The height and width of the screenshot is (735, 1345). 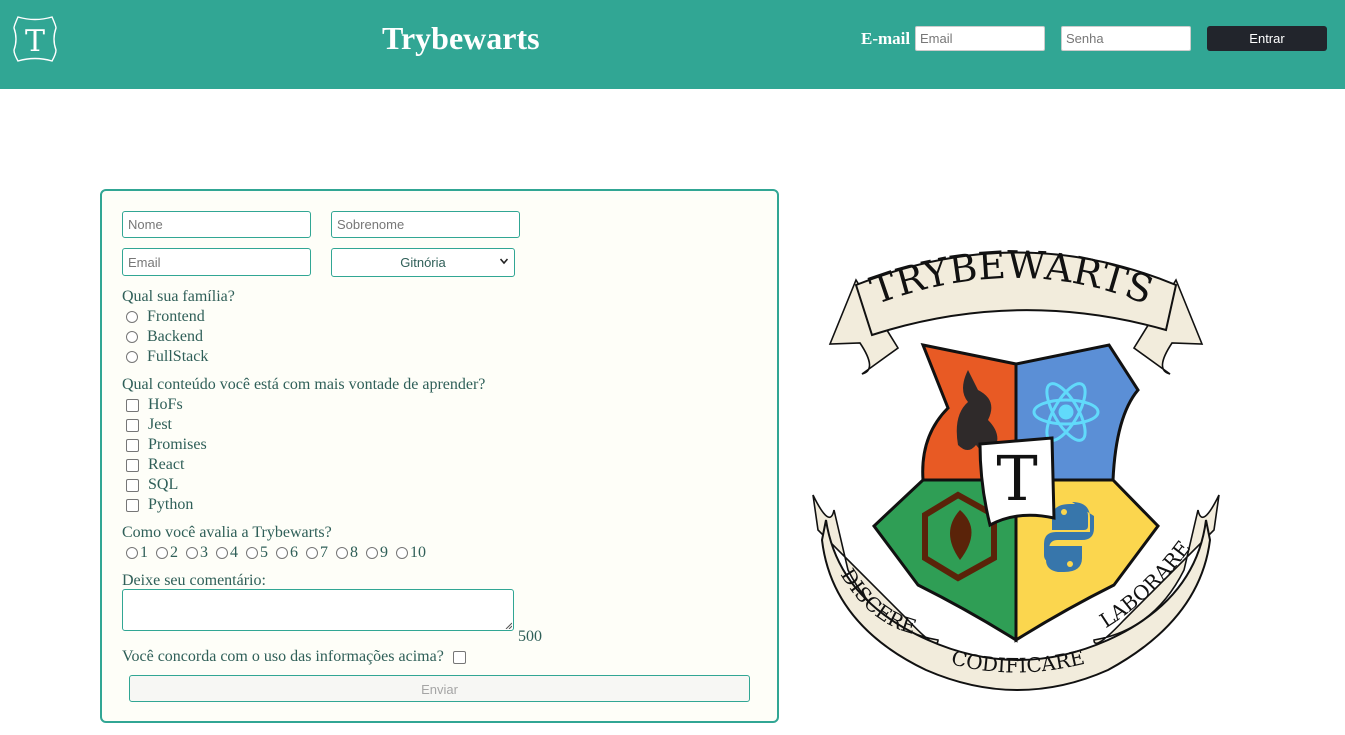 I want to click on chevron-down-icon, so click(x=504, y=261).